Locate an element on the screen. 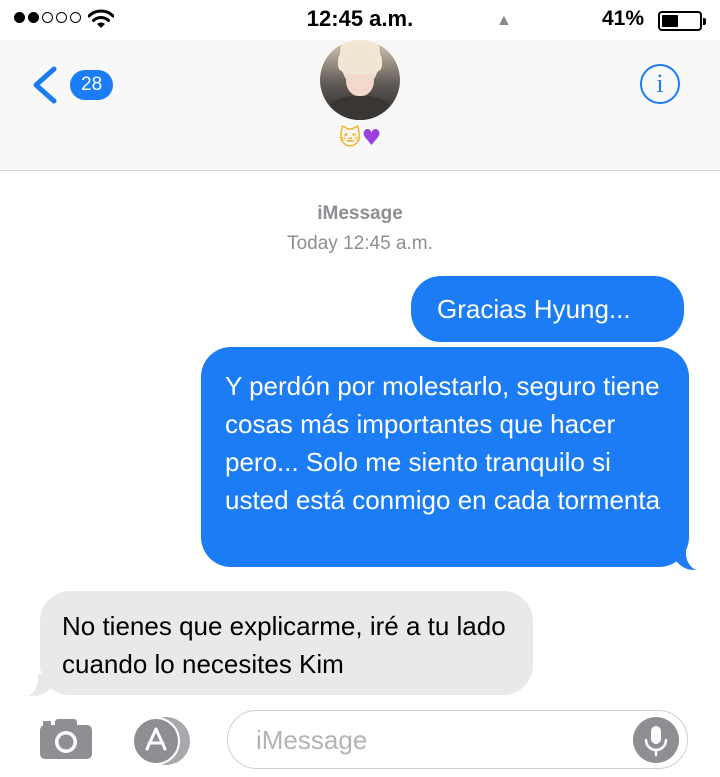  chevron-left-icon is located at coordinates (45, 85).